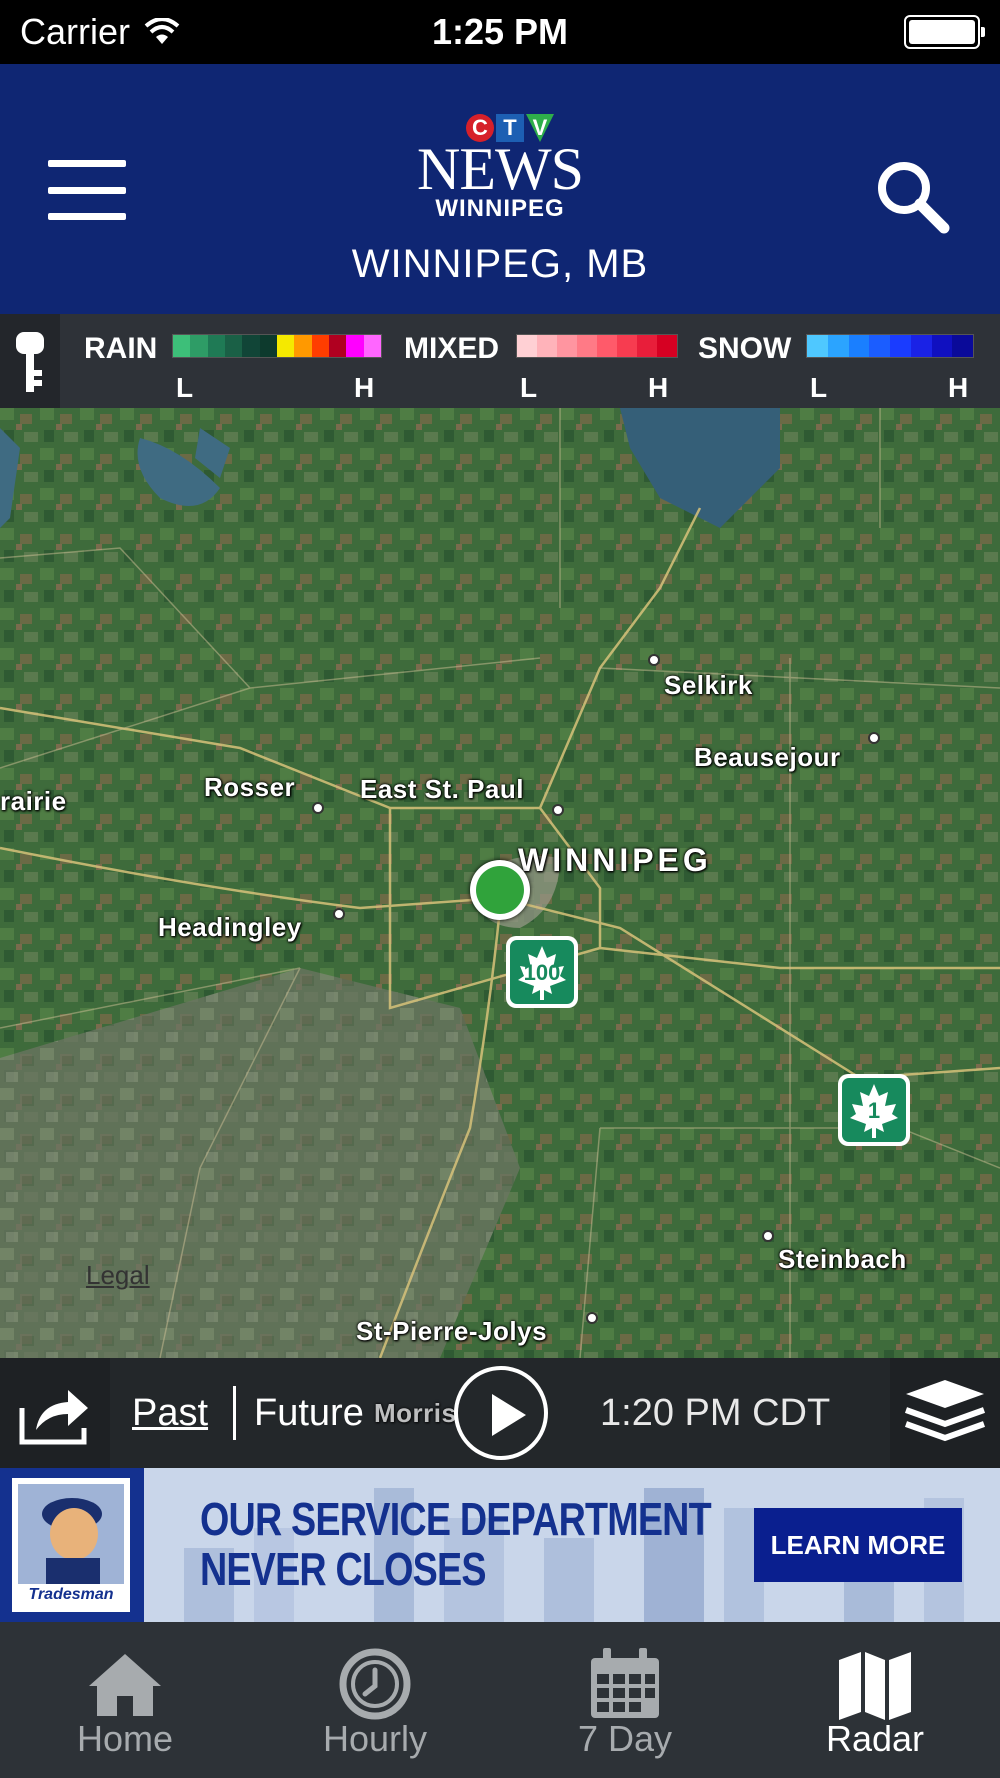 The height and width of the screenshot is (1778, 1000). What do you see at coordinates (53, 1417) in the screenshot?
I see `share-icon` at bounding box center [53, 1417].